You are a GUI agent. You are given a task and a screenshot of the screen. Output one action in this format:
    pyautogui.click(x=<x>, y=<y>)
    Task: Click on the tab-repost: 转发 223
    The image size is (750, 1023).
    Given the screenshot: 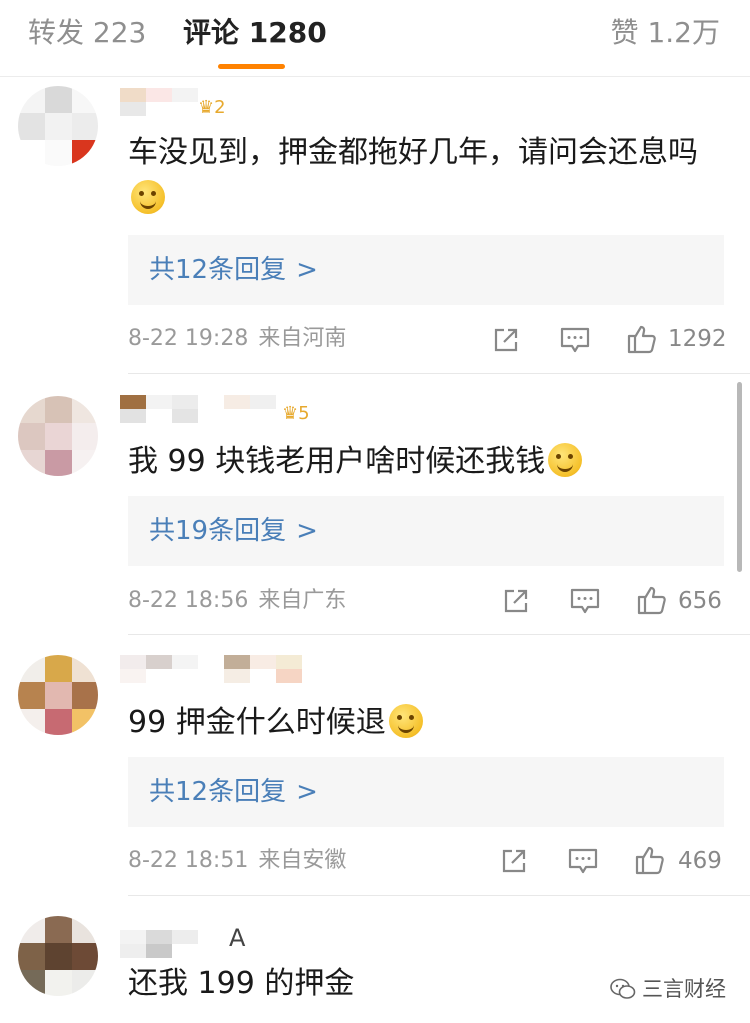 What is the action you would take?
    pyautogui.click(x=87, y=33)
    